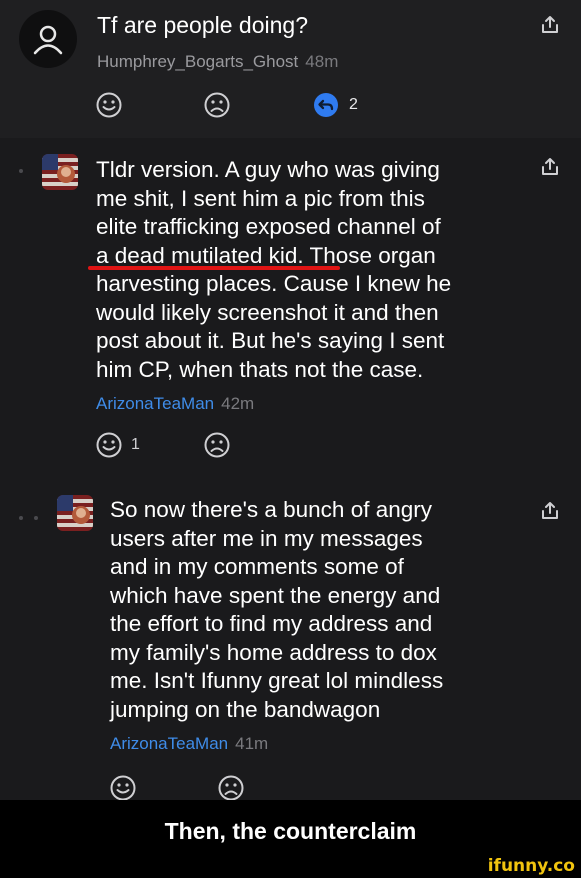 This screenshot has width=581, height=878. I want to click on comment-meta: ArizonaTeaMan 42m, so click(175, 404).